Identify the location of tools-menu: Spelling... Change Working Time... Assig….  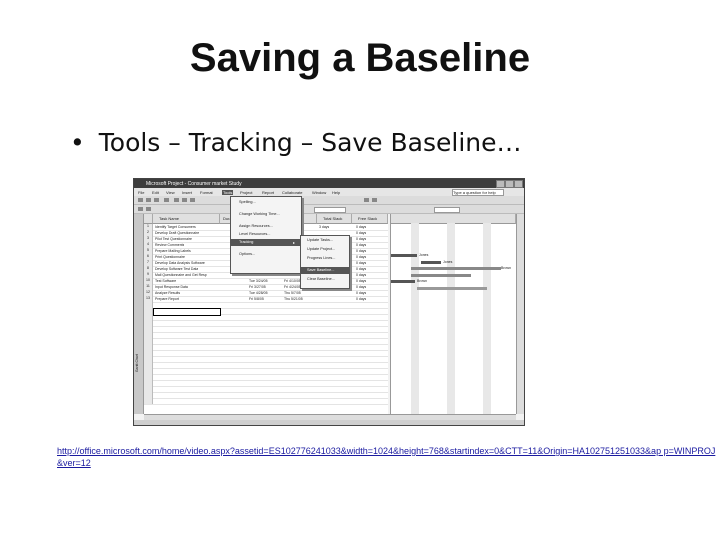
(266, 235).